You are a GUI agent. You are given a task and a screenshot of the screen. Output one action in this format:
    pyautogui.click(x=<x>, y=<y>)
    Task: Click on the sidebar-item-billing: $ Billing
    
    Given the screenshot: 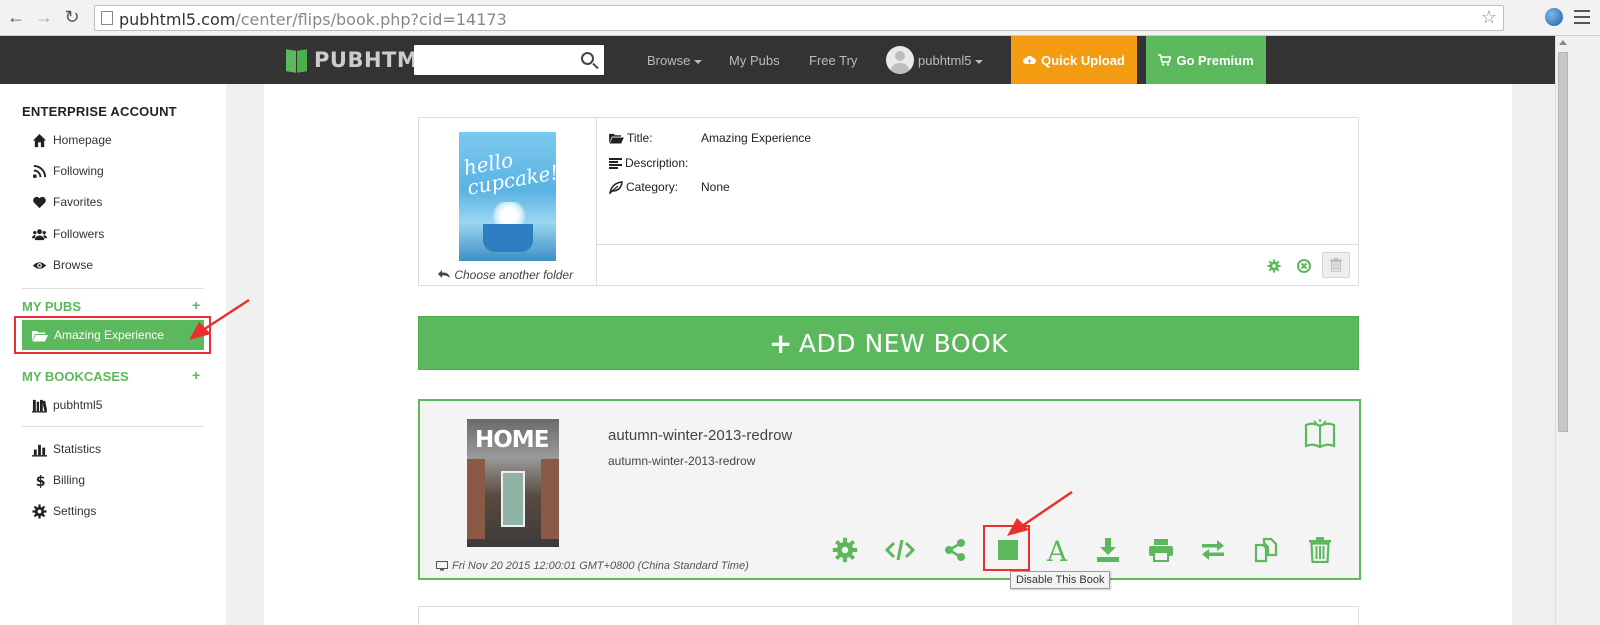 What is the action you would take?
    pyautogui.click(x=58, y=480)
    